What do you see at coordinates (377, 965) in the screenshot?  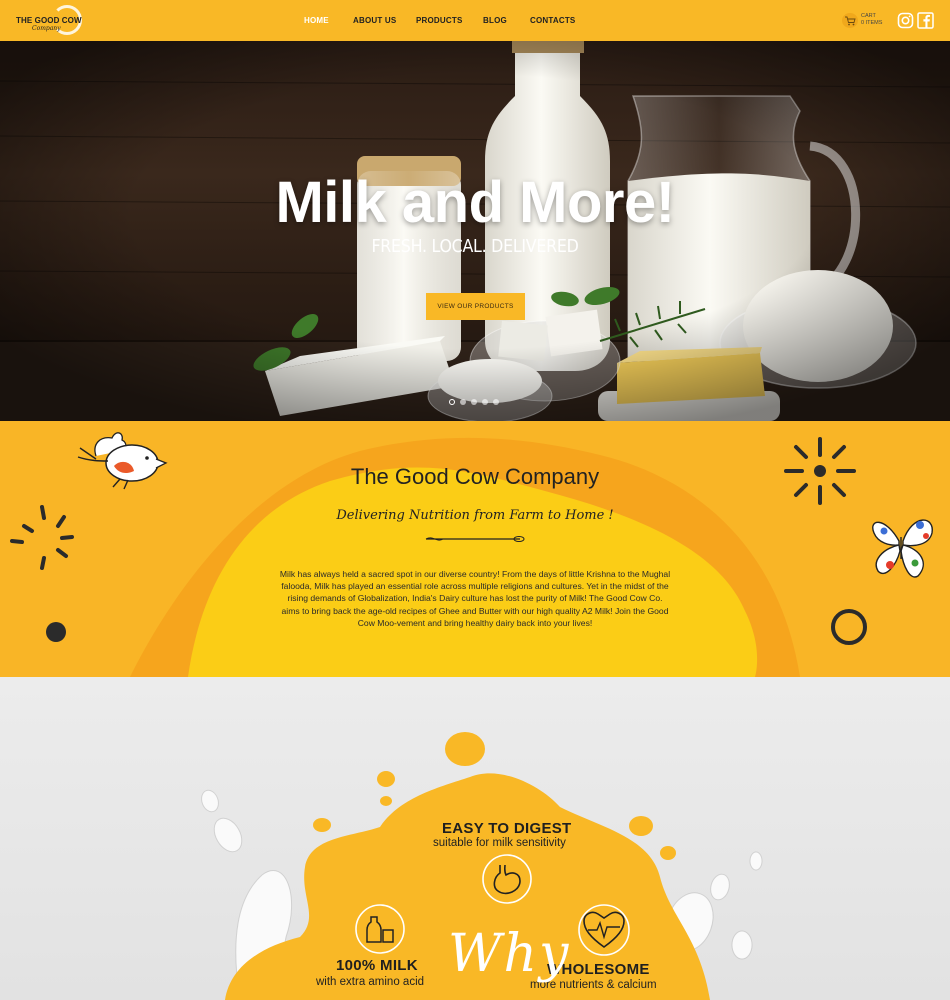 I see `feature-title-100-milk: 100% MILK` at bounding box center [377, 965].